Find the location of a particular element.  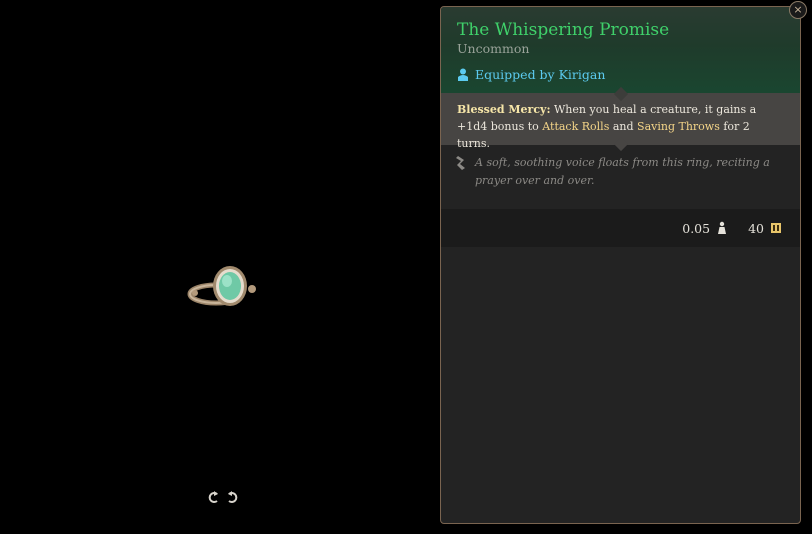

rotate-right-icon is located at coordinates (232, 497).